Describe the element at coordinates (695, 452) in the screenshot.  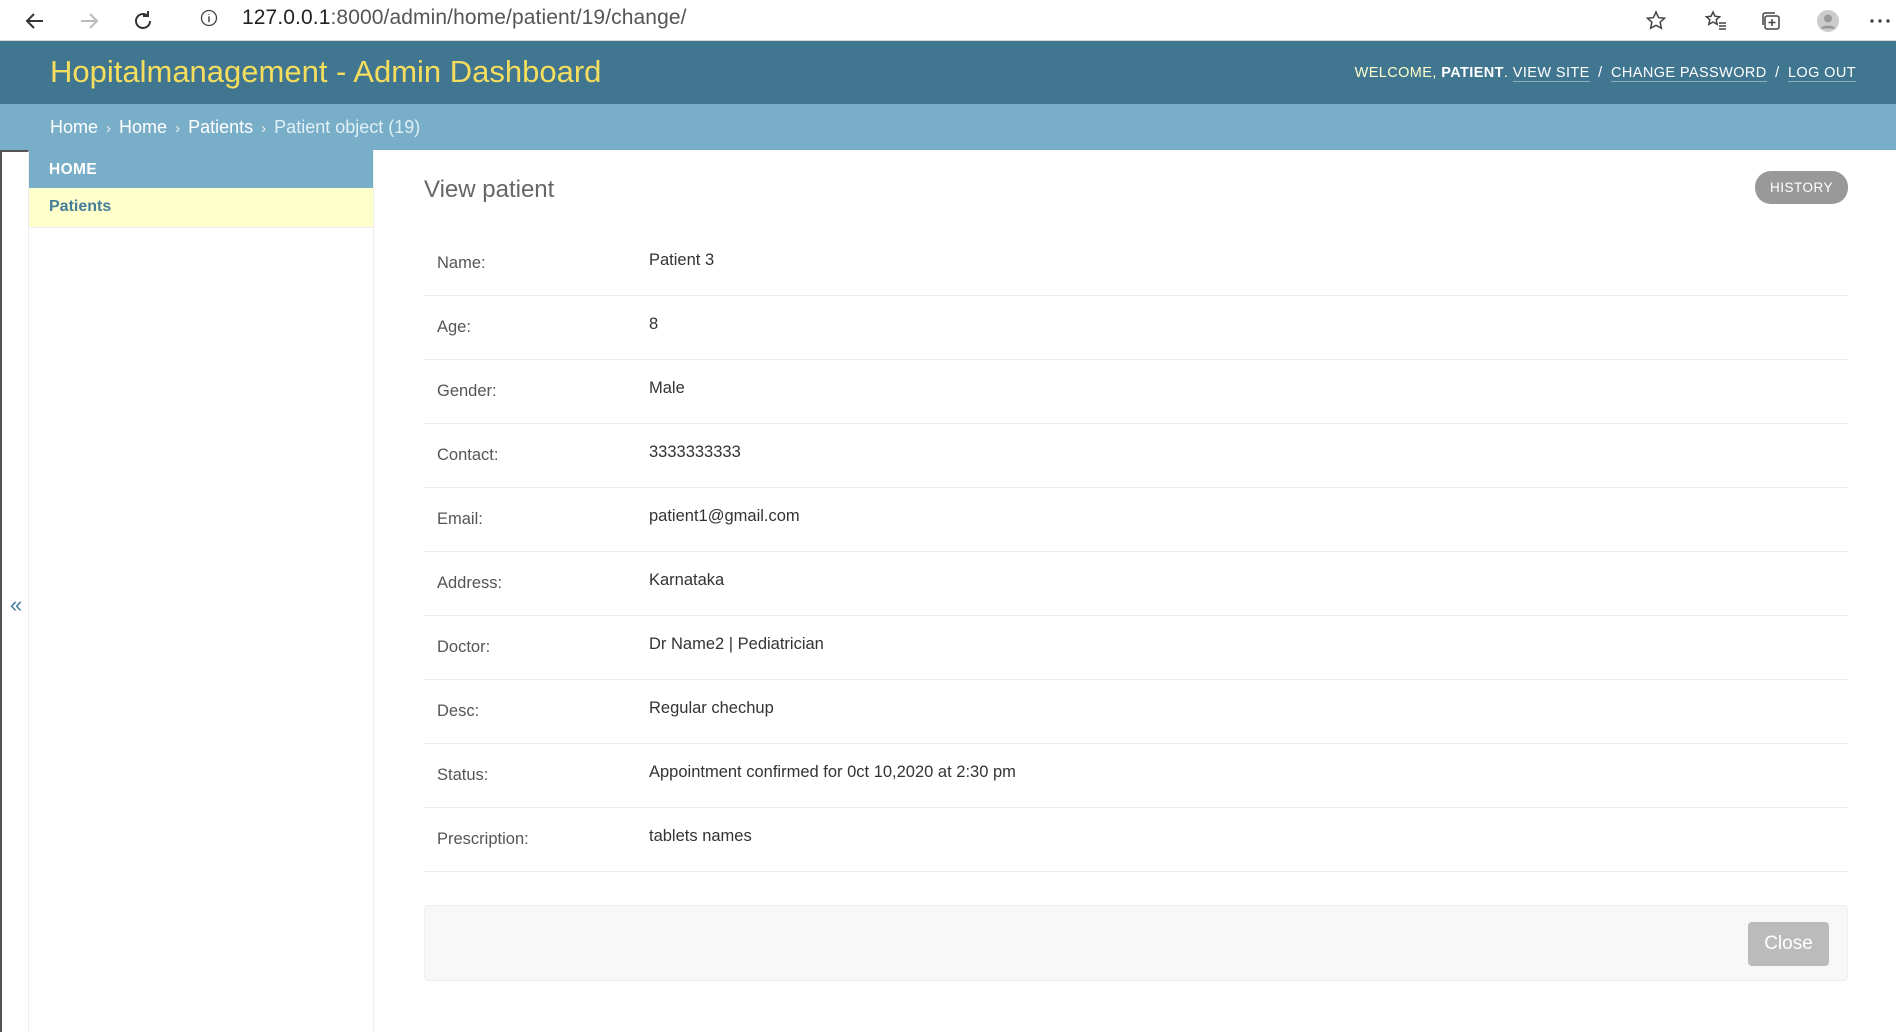
I see `field-value: 3333333333` at that location.